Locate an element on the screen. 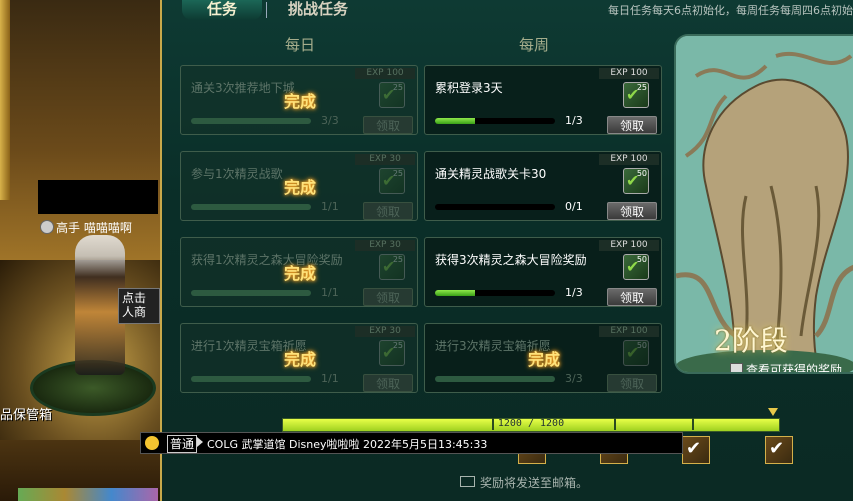  daily-quest-card: 进行1次精灵宝箱祈愿 EXP 30 ✔ 25 1/1 领取 完成 is located at coordinates (299, 358).